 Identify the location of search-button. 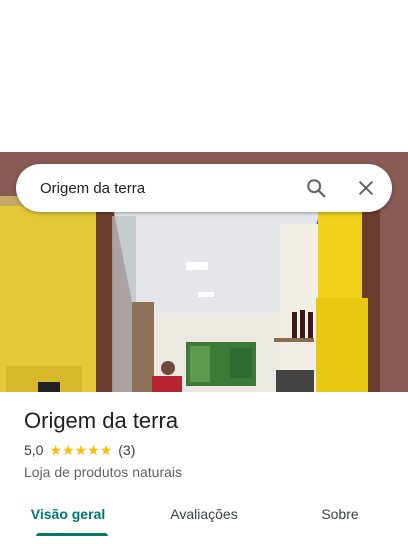
(316, 188).